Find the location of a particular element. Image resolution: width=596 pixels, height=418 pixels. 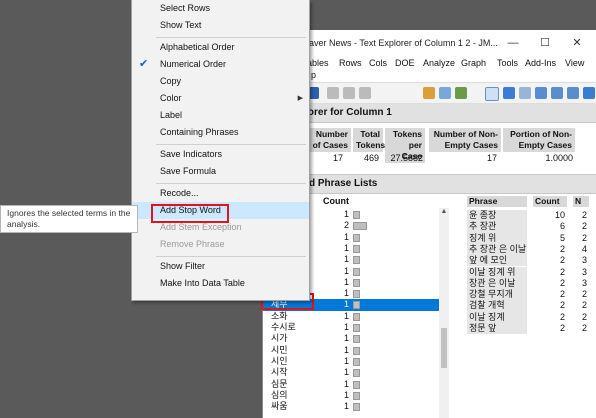

menu-item-label: Color is located at coordinates (171, 98).